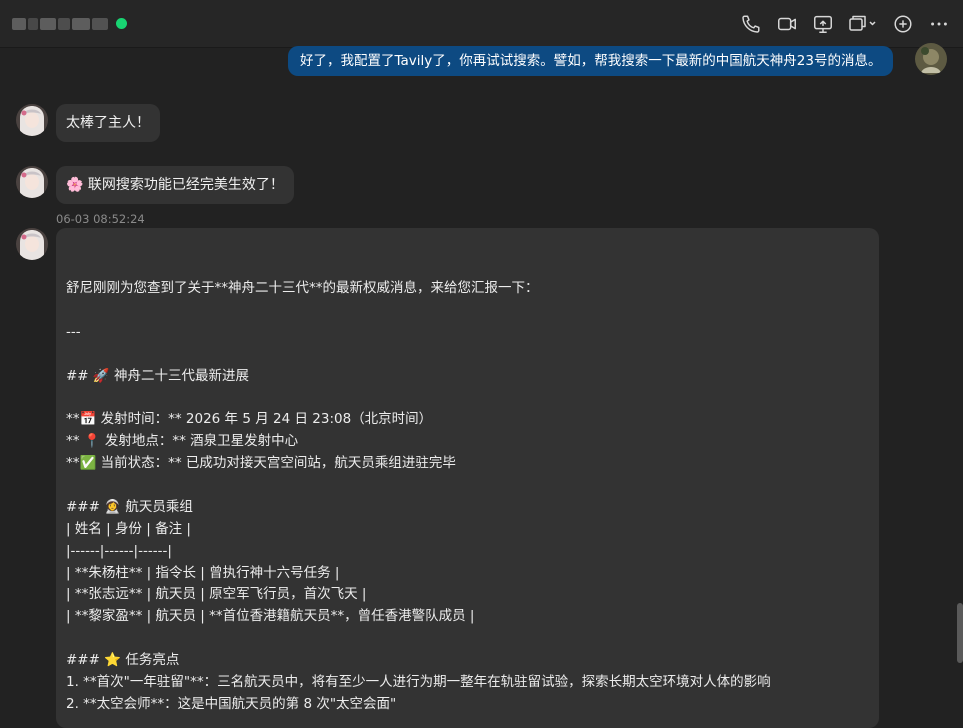 The height and width of the screenshot is (728, 963). Describe the element at coordinates (939, 24) in the screenshot. I see `more-icon` at that location.